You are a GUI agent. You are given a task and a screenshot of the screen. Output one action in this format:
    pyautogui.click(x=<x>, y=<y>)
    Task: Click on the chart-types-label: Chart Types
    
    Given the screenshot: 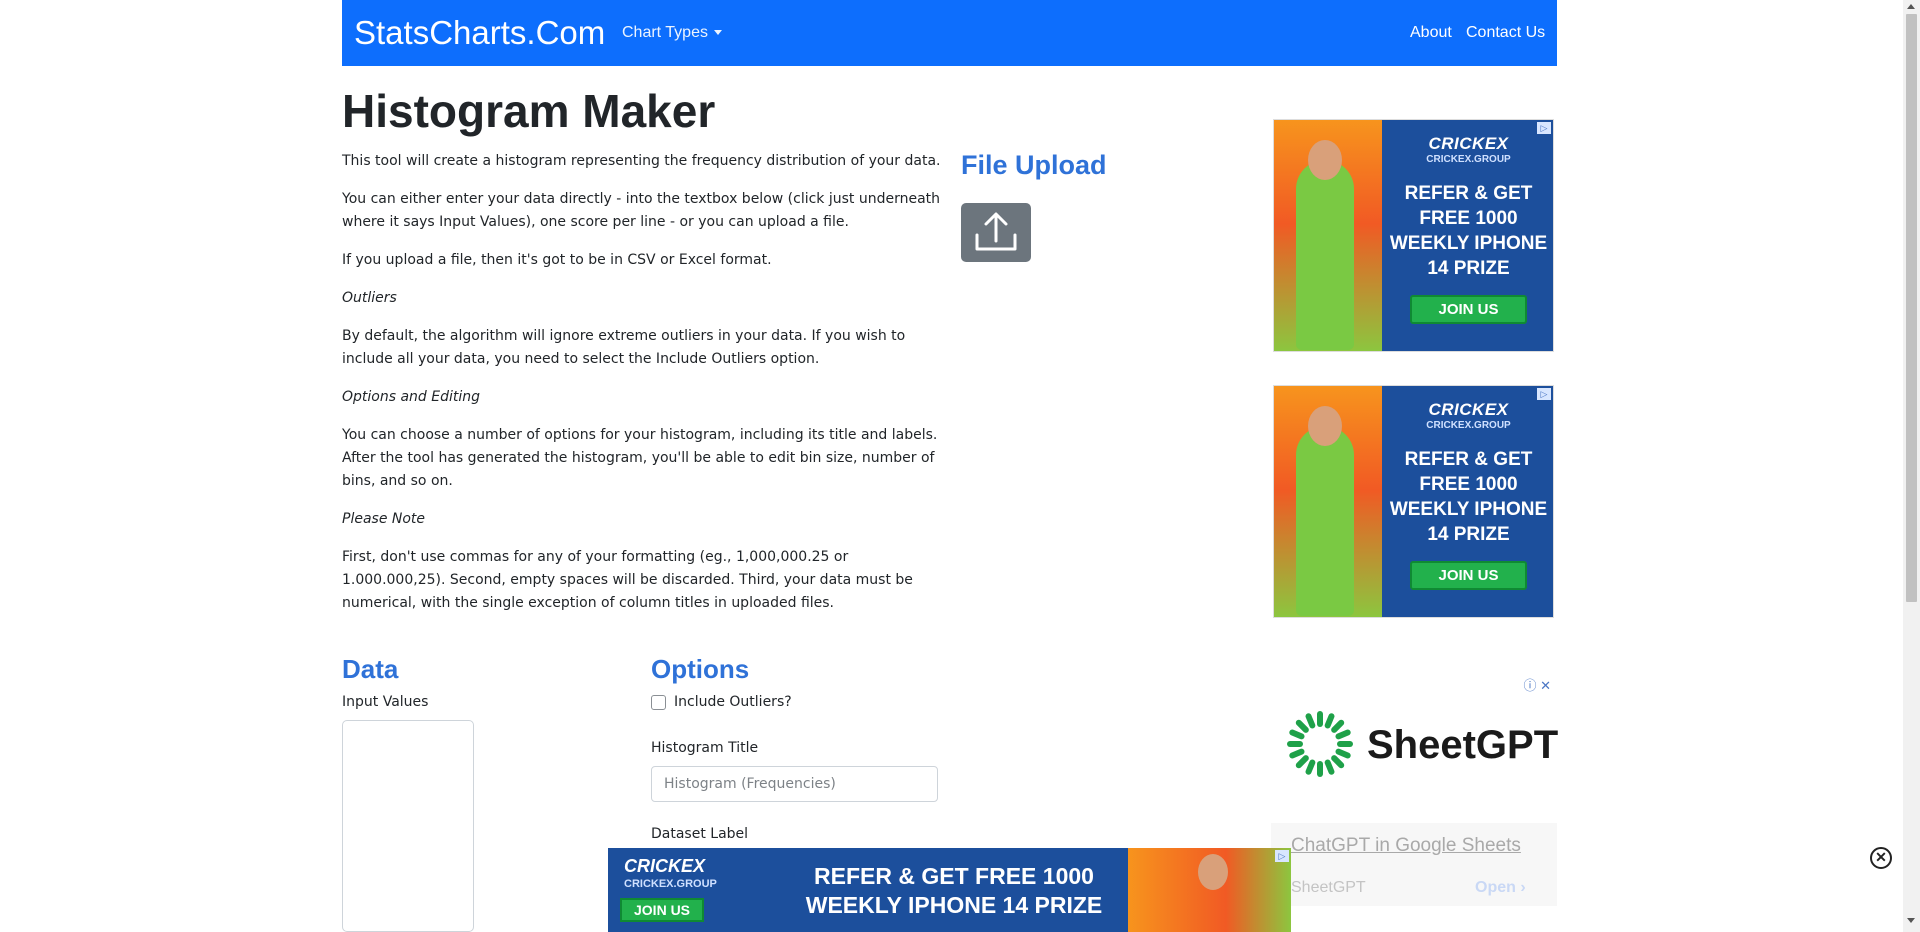 What is the action you would take?
    pyautogui.click(x=665, y=32)
    